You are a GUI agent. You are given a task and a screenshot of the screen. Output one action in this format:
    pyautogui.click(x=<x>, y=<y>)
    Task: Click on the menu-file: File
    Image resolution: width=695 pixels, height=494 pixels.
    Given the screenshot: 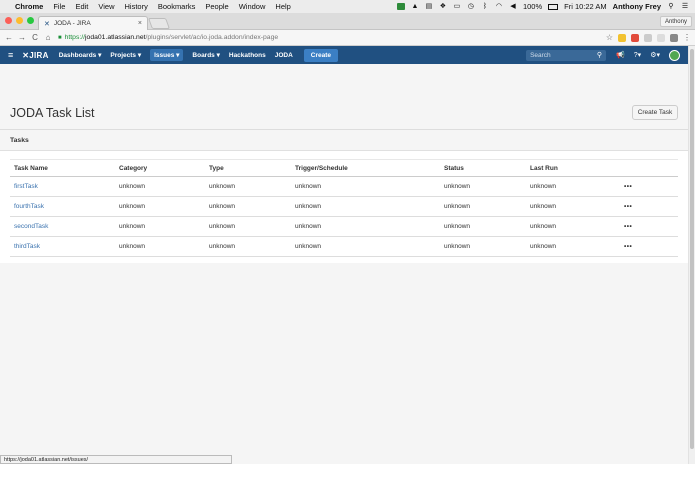 What is the action you would take?
    pyautogui.click(x=59, y=6)
    